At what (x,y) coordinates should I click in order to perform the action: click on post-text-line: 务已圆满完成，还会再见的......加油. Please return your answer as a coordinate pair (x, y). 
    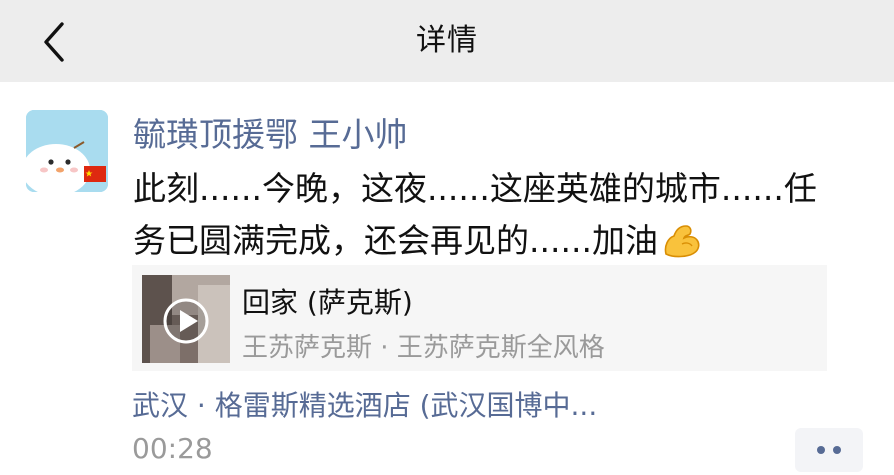
    Looking at the image, I should click on (503, 241).